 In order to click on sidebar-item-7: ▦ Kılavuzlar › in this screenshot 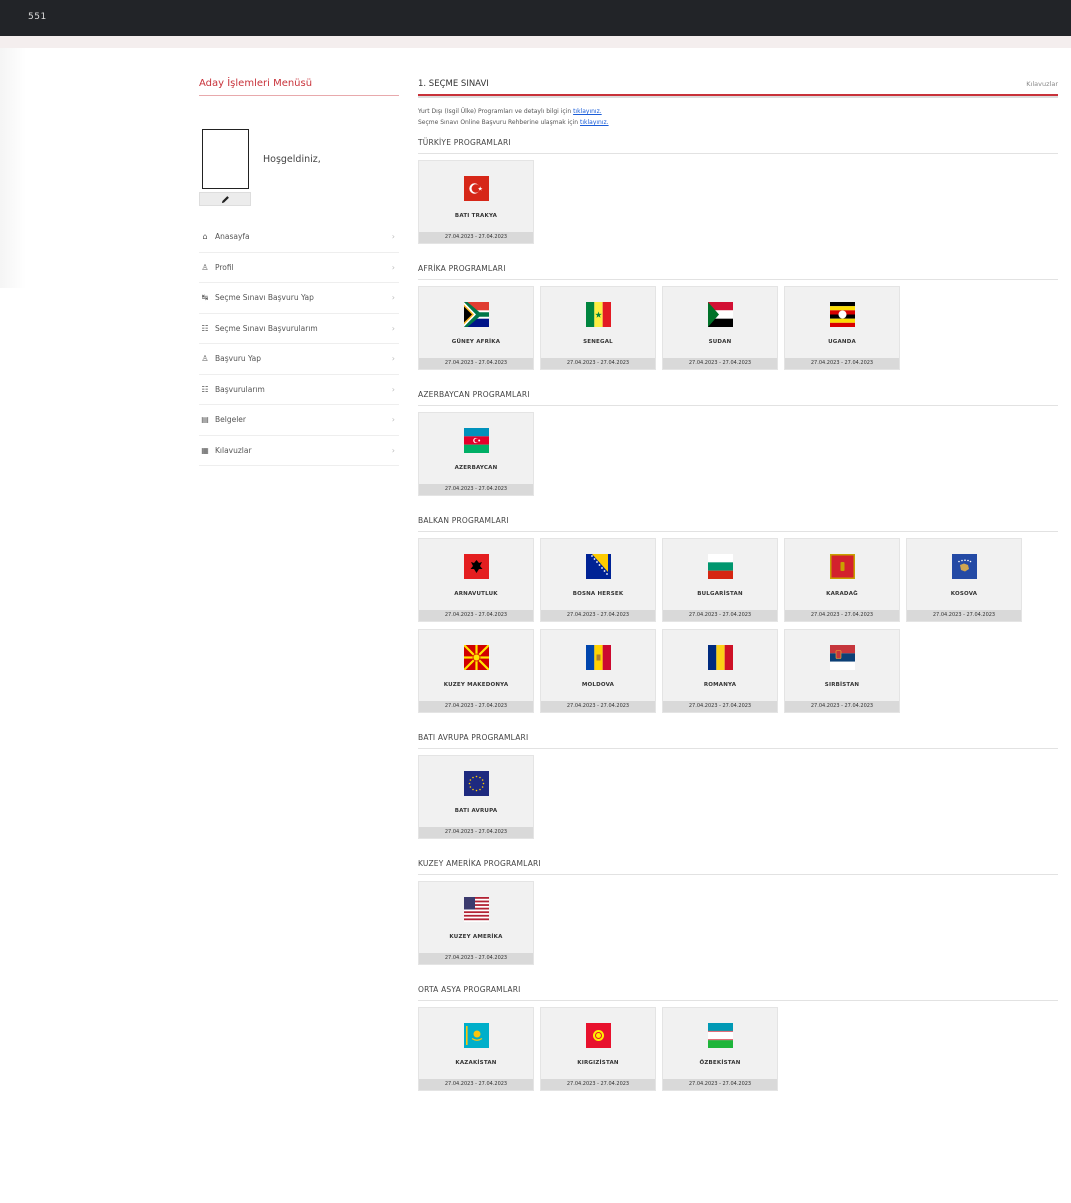, I will do `click(299, 451)`.